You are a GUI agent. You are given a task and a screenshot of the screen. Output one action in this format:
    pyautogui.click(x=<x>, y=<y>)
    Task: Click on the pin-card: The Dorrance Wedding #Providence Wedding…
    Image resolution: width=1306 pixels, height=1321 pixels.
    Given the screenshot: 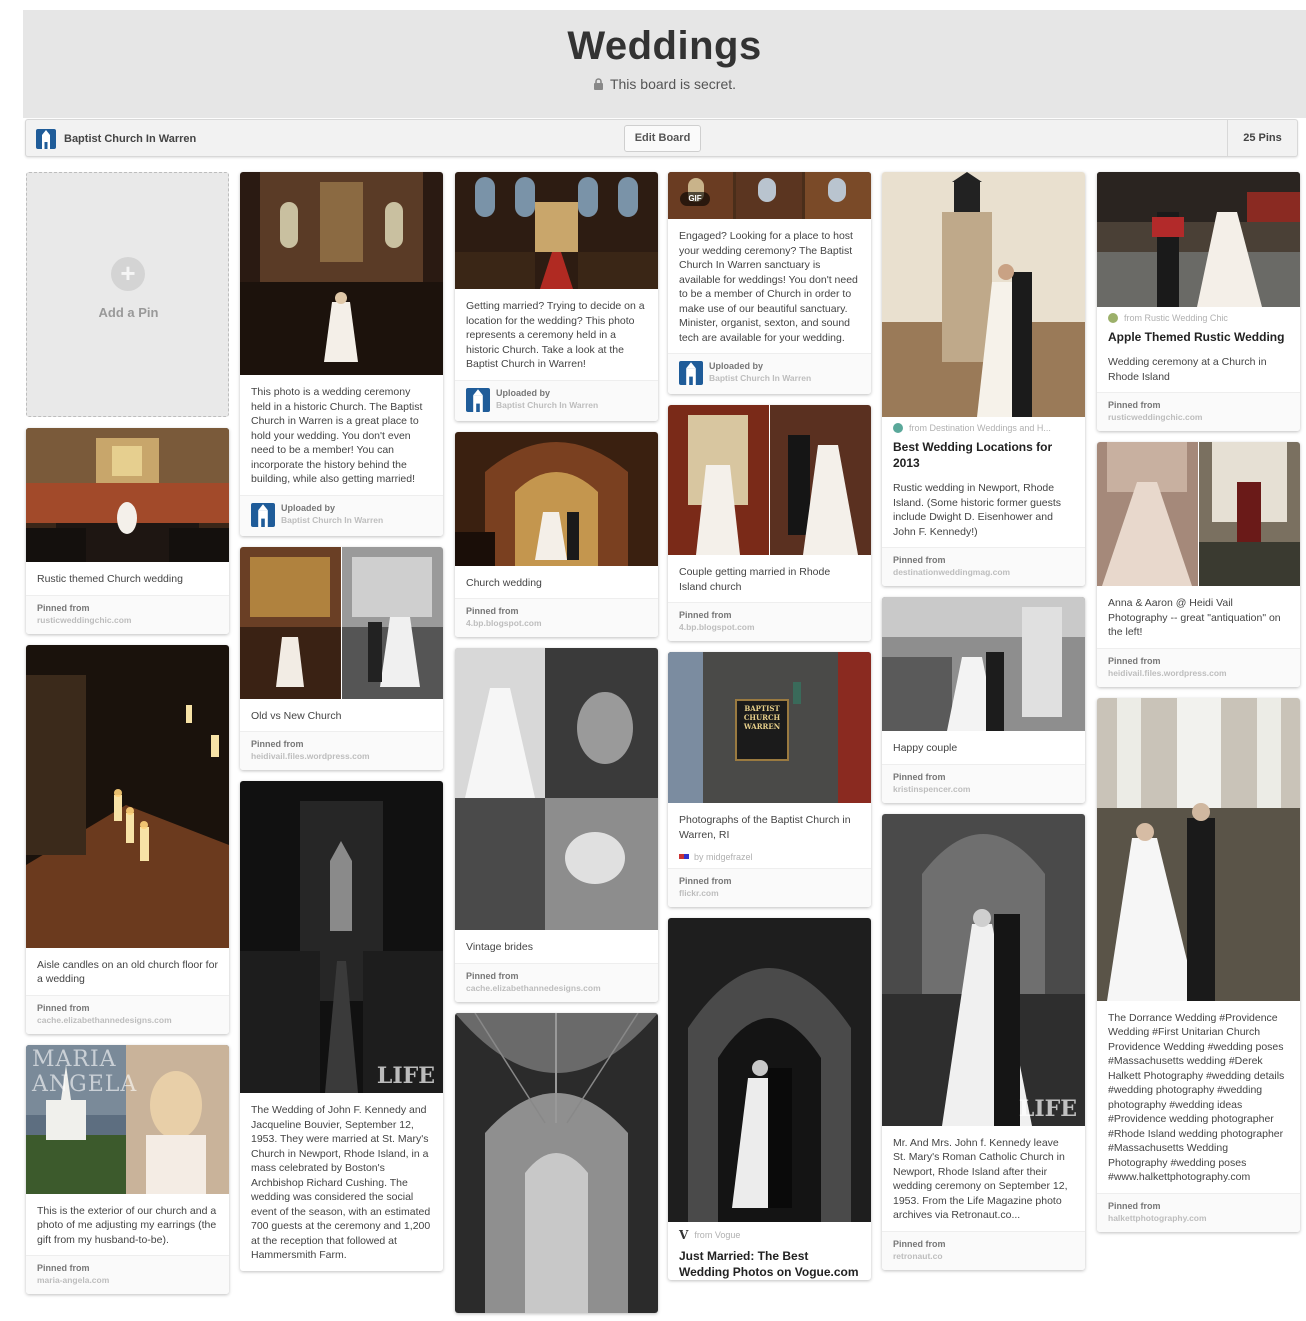 What is the action you would take?
    pyautogui.click(x=1198, y=964)
    